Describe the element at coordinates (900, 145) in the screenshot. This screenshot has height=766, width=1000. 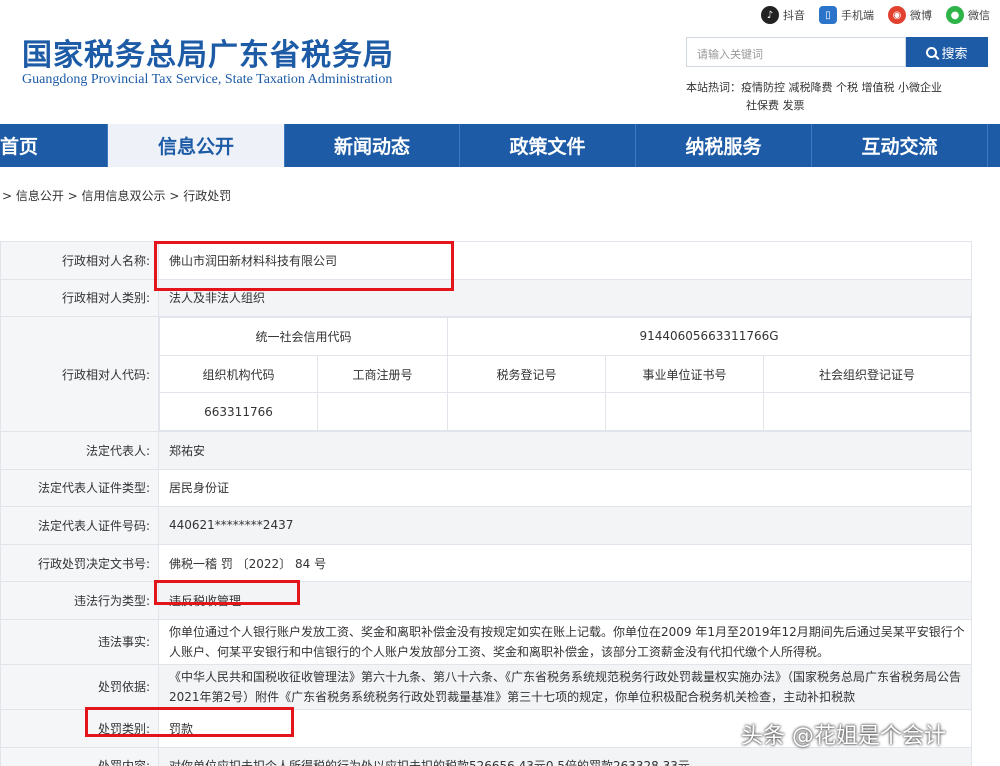
I see `nav-interaction: 互动交流` at that location.